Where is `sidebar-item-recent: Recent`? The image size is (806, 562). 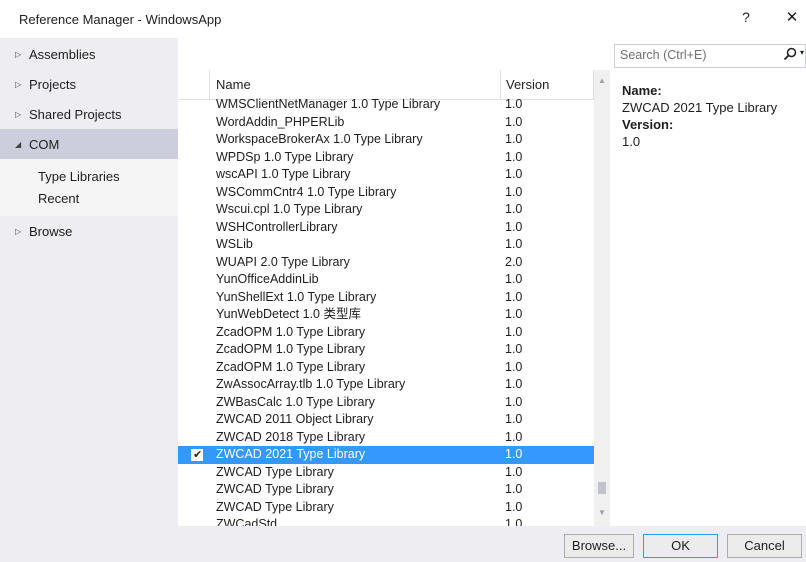
sidebar-item-recent: Recent is located at coordinates (58, 198).